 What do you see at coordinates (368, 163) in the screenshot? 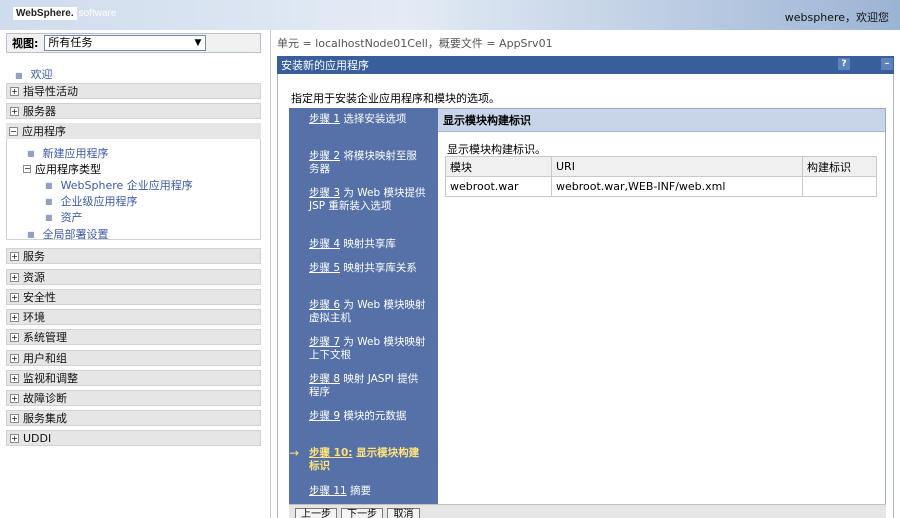
I see `step-2: 步骤 2 将模块映射至服务器` at bounding box center [368, 163].